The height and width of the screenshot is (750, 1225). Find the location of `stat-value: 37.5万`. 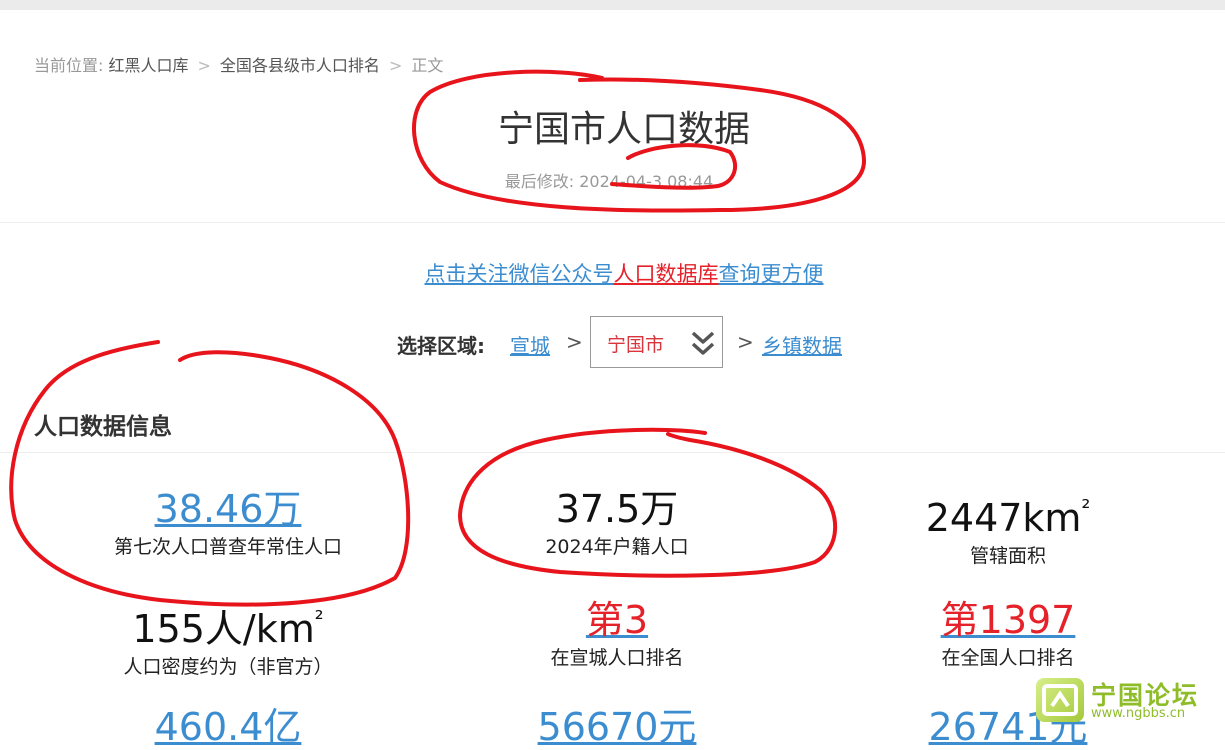

stat-value: 37.5万 is located at coordinates (617, 509).